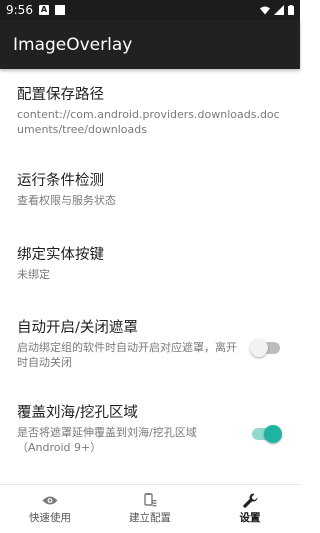 Image resolution: width=320 pixels, height=533 pixels. What do you see at coordinates (291, 10) in the screenshot?
I see `battery-icon` at bounding box center [291, 10].